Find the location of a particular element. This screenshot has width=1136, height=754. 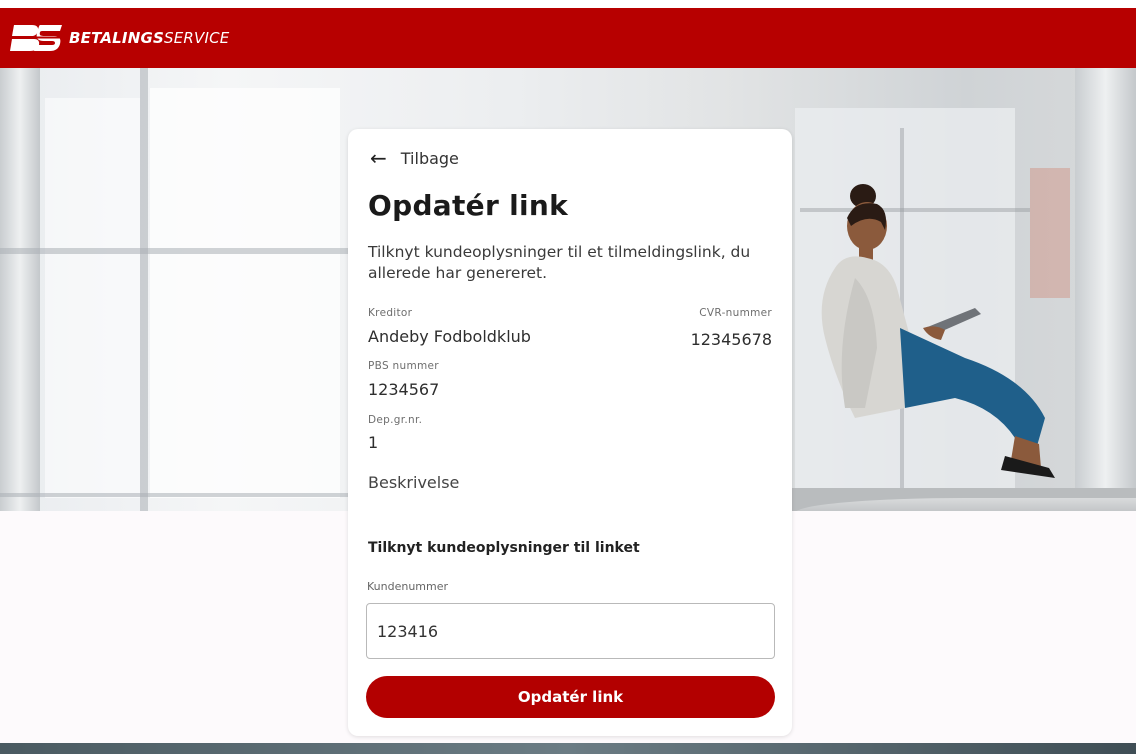

arrow-left-icon: ← is located at coordinates (378, 158).